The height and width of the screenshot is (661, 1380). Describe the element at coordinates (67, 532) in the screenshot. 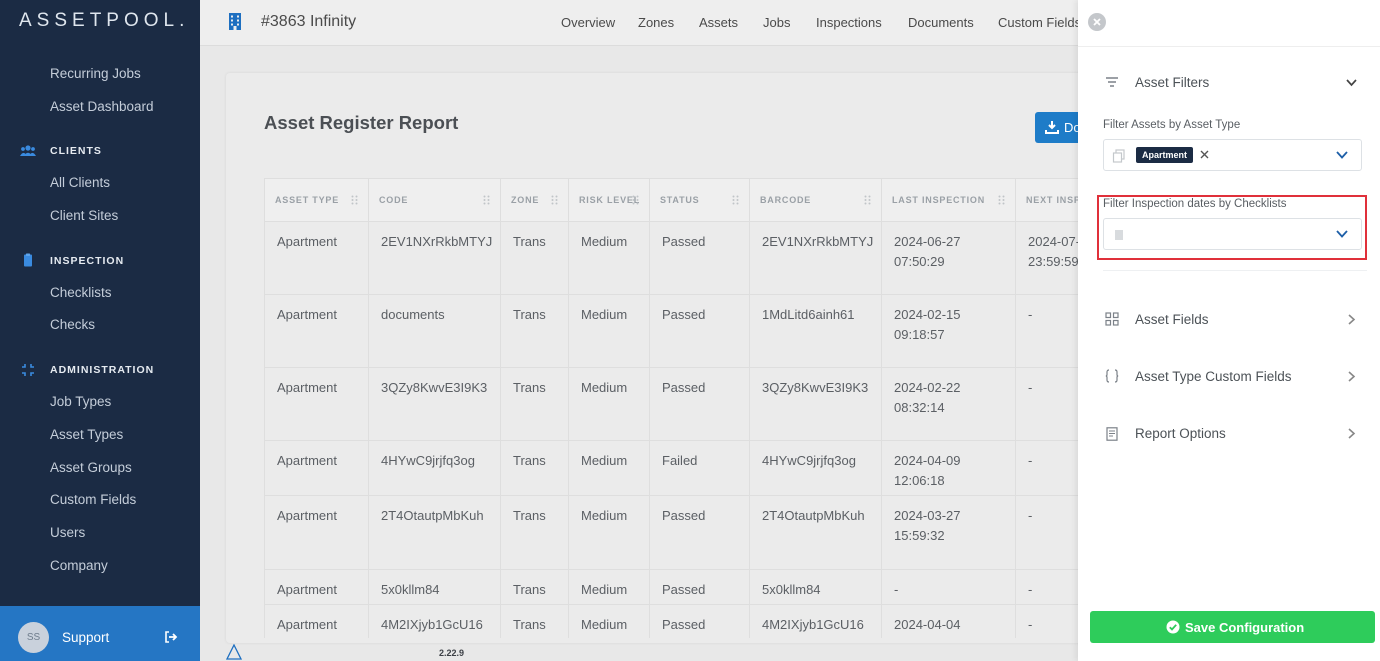

I see `sidebar-item-users: Users` at that location.